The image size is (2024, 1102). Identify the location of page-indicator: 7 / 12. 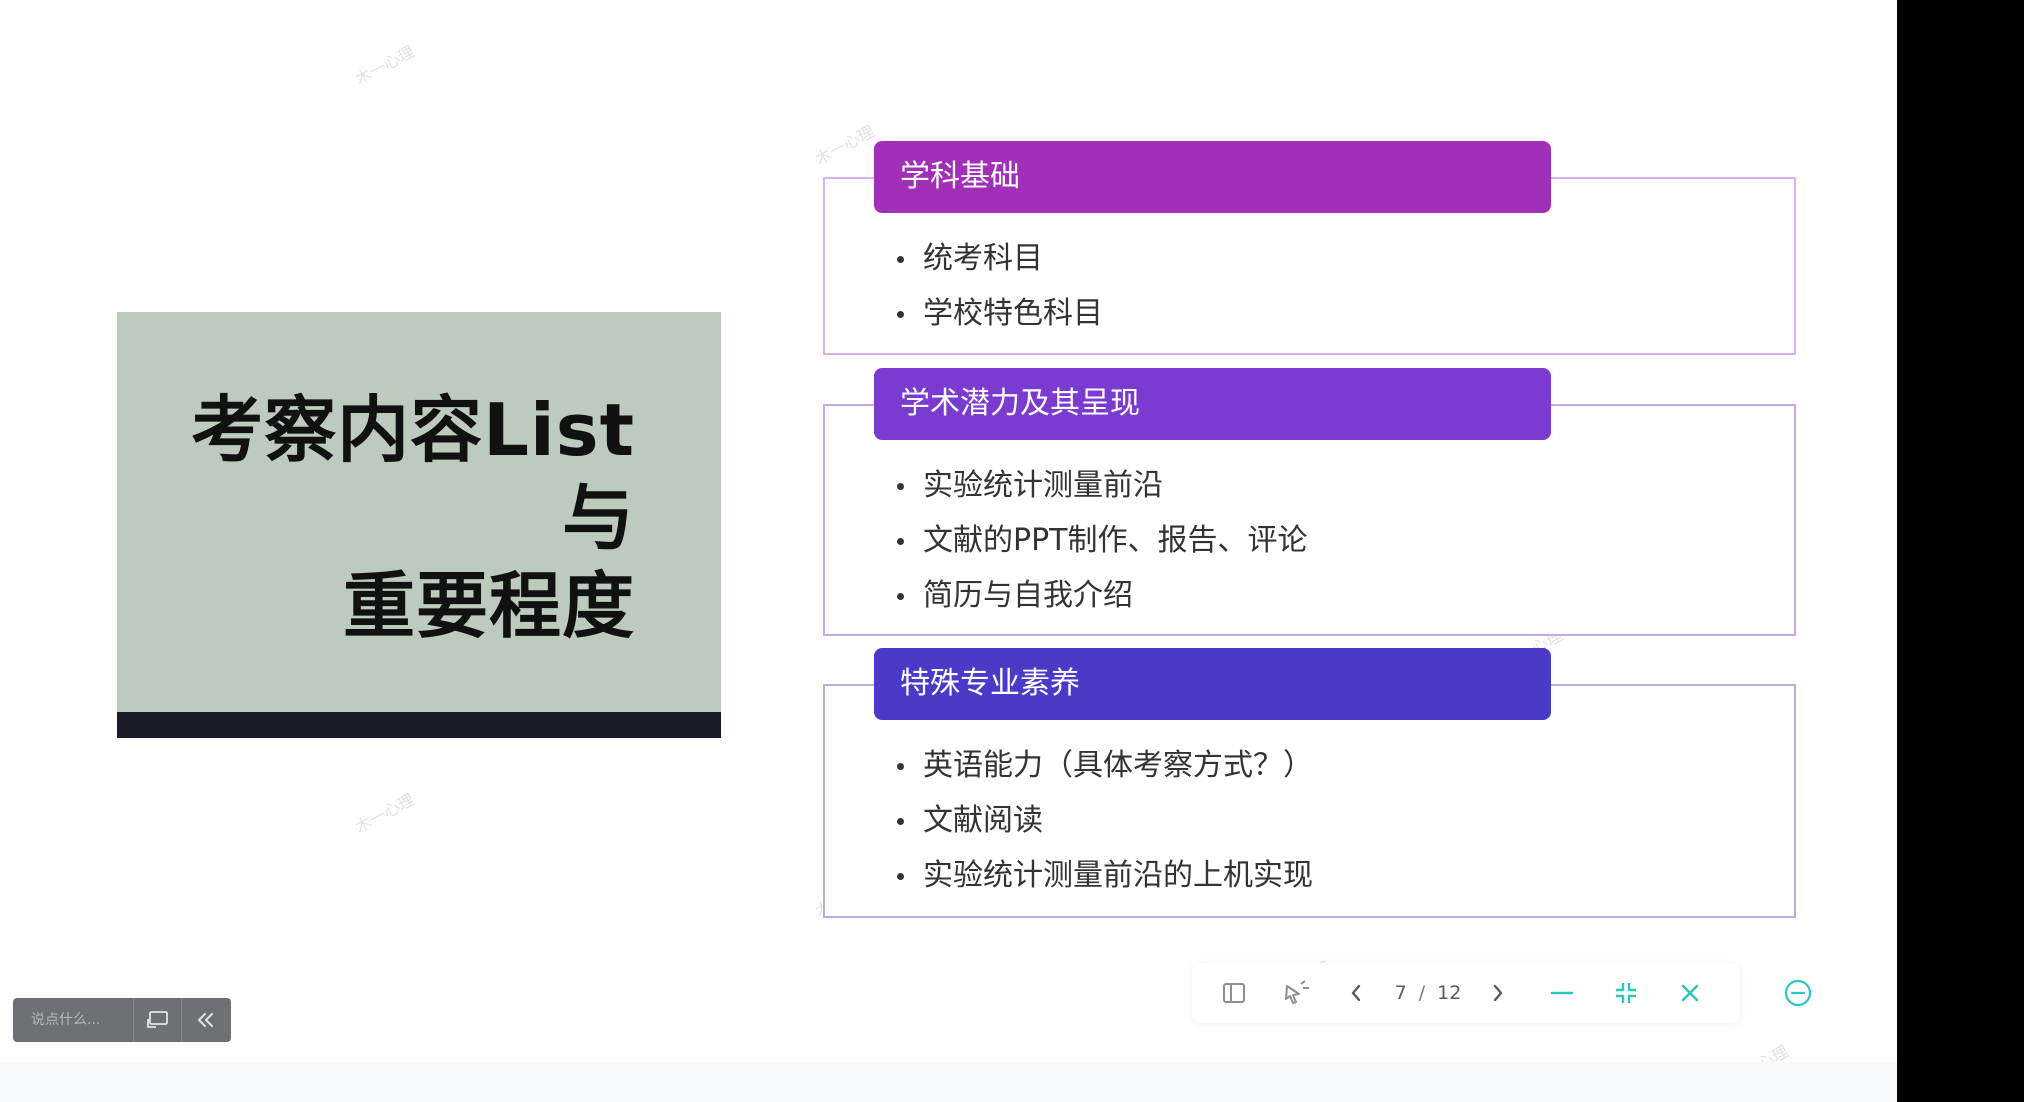
(1428, 993).